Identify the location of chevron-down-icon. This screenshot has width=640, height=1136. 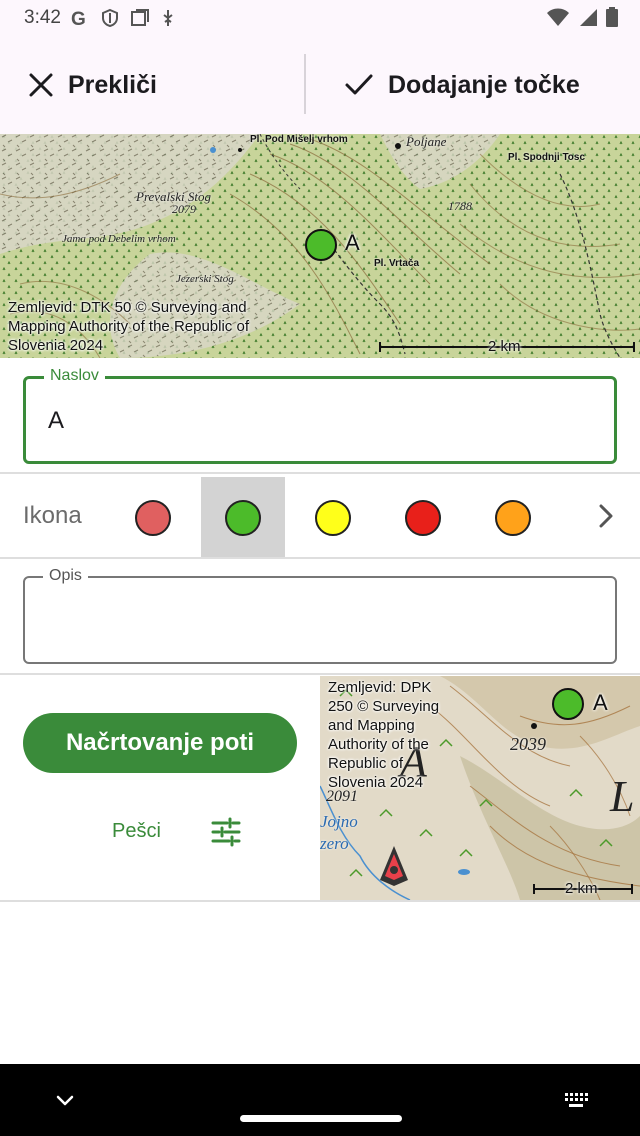
(65, 1101).